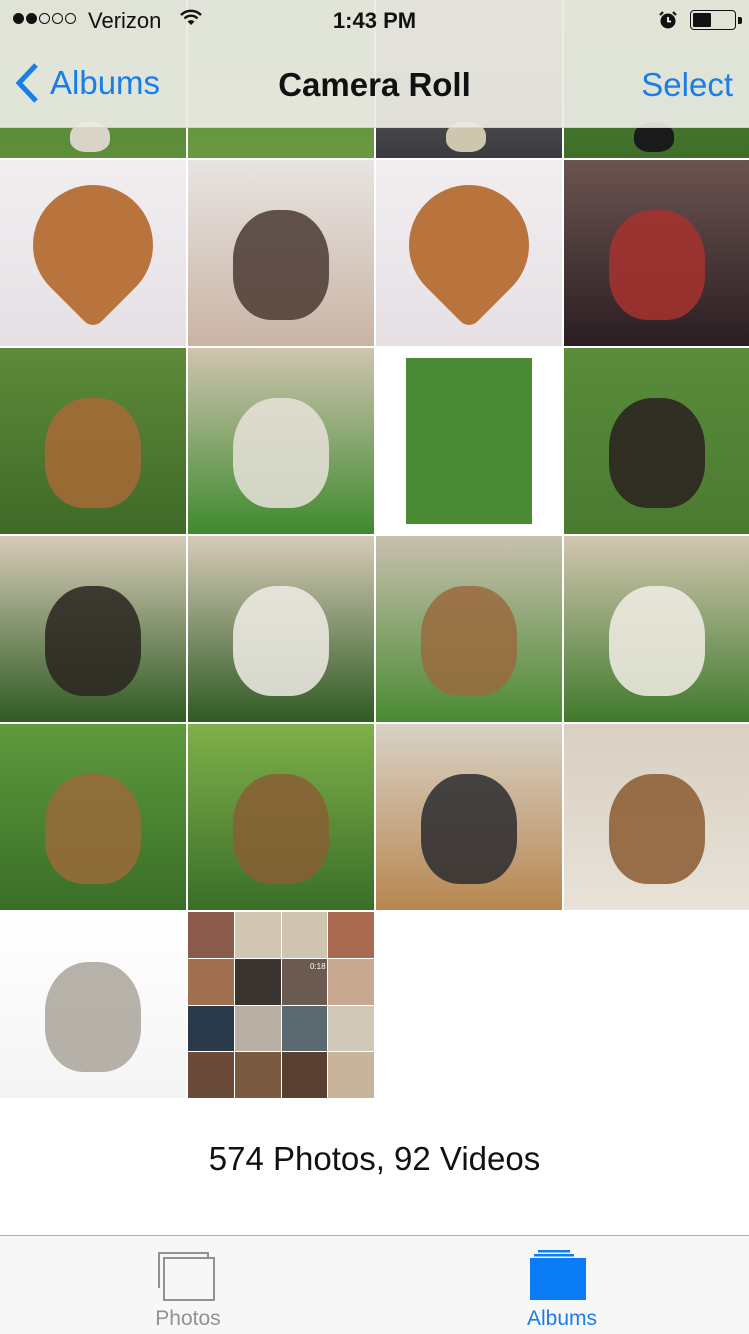 Image resolution: width=749 pixels, height=1334 pixels. Describe the element at coordinates (687, 85) in the screenshot. I see `select-button: Select` at that location.